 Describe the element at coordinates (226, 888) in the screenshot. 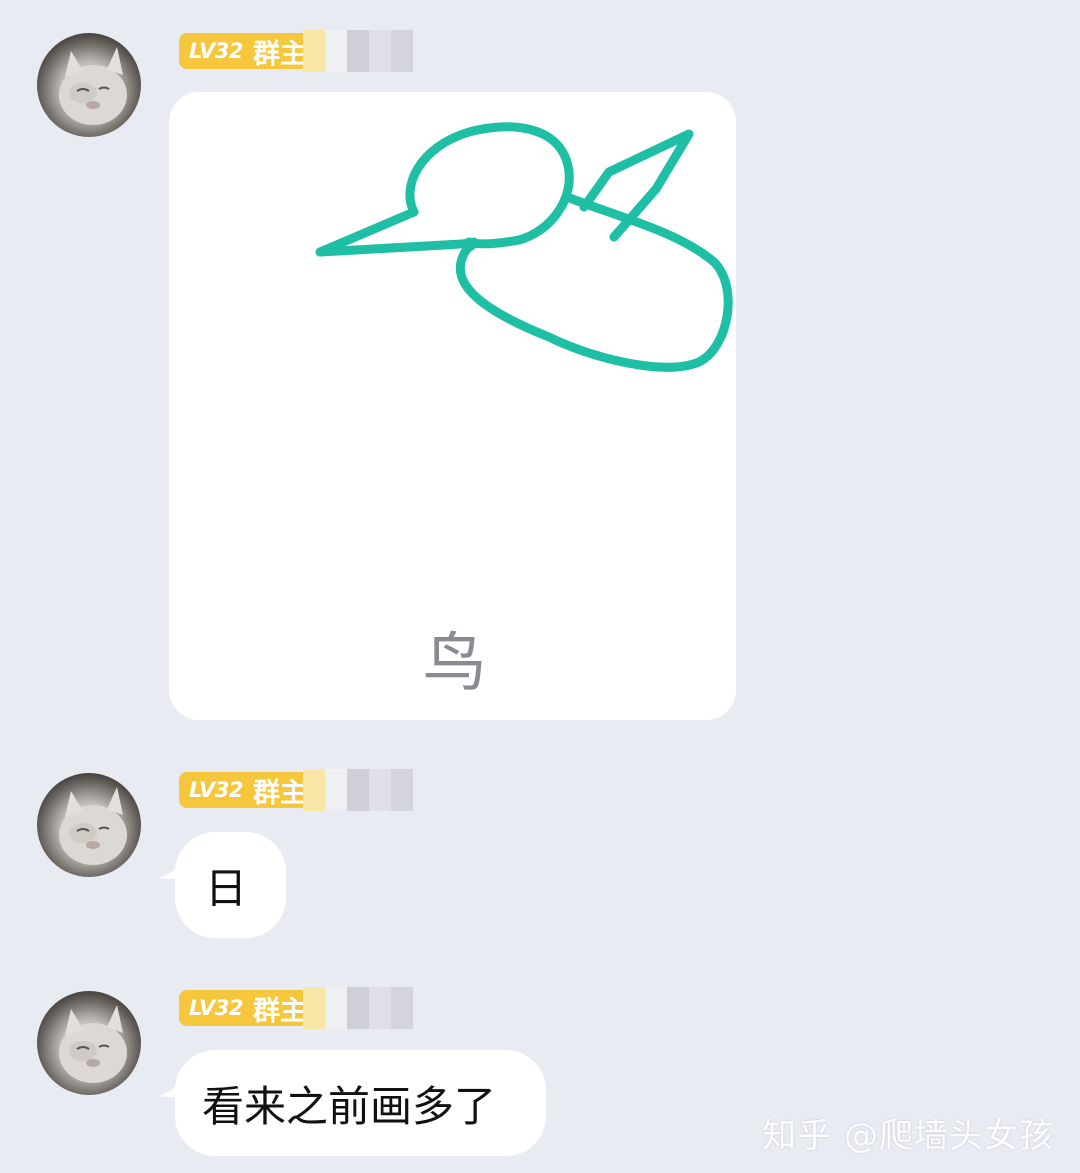

I see `message-text-content: 日` at that location.